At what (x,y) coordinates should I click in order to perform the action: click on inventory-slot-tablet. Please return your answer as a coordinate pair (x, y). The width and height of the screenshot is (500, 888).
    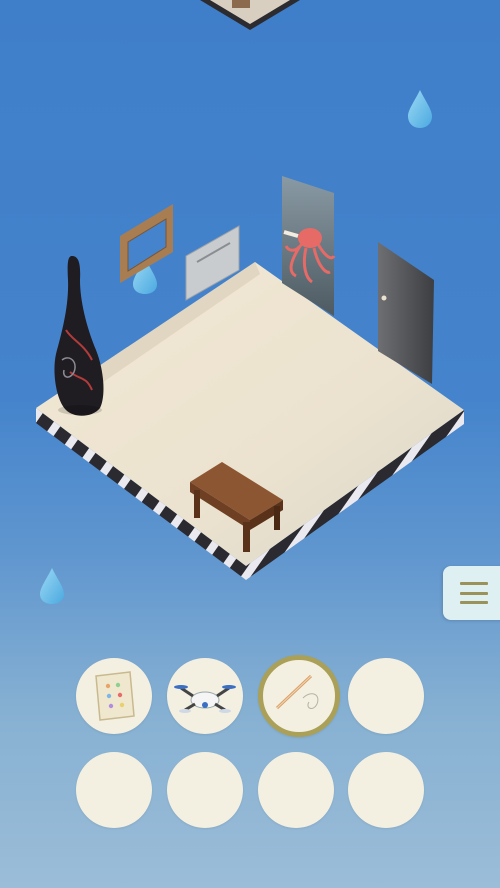
    Looking at the image, I should click on (114, 696).